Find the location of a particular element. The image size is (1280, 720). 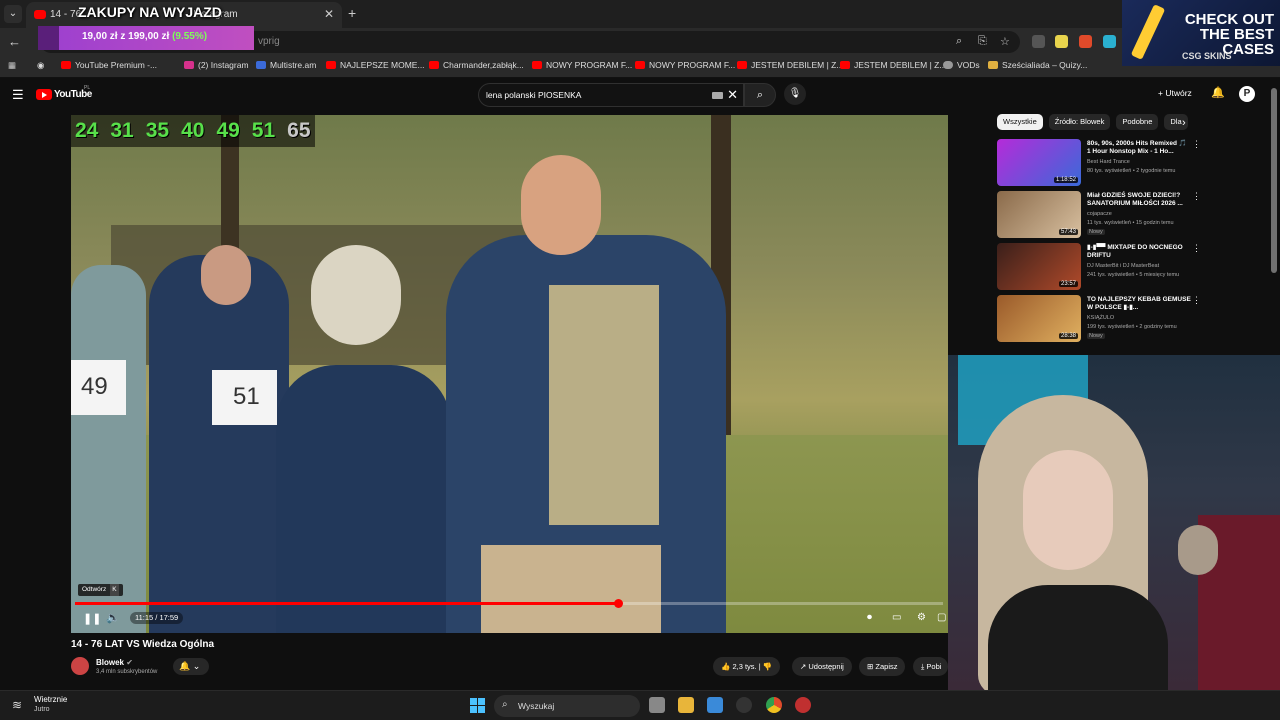

install-icon: ⎘ is located at coordinates (982, 41).